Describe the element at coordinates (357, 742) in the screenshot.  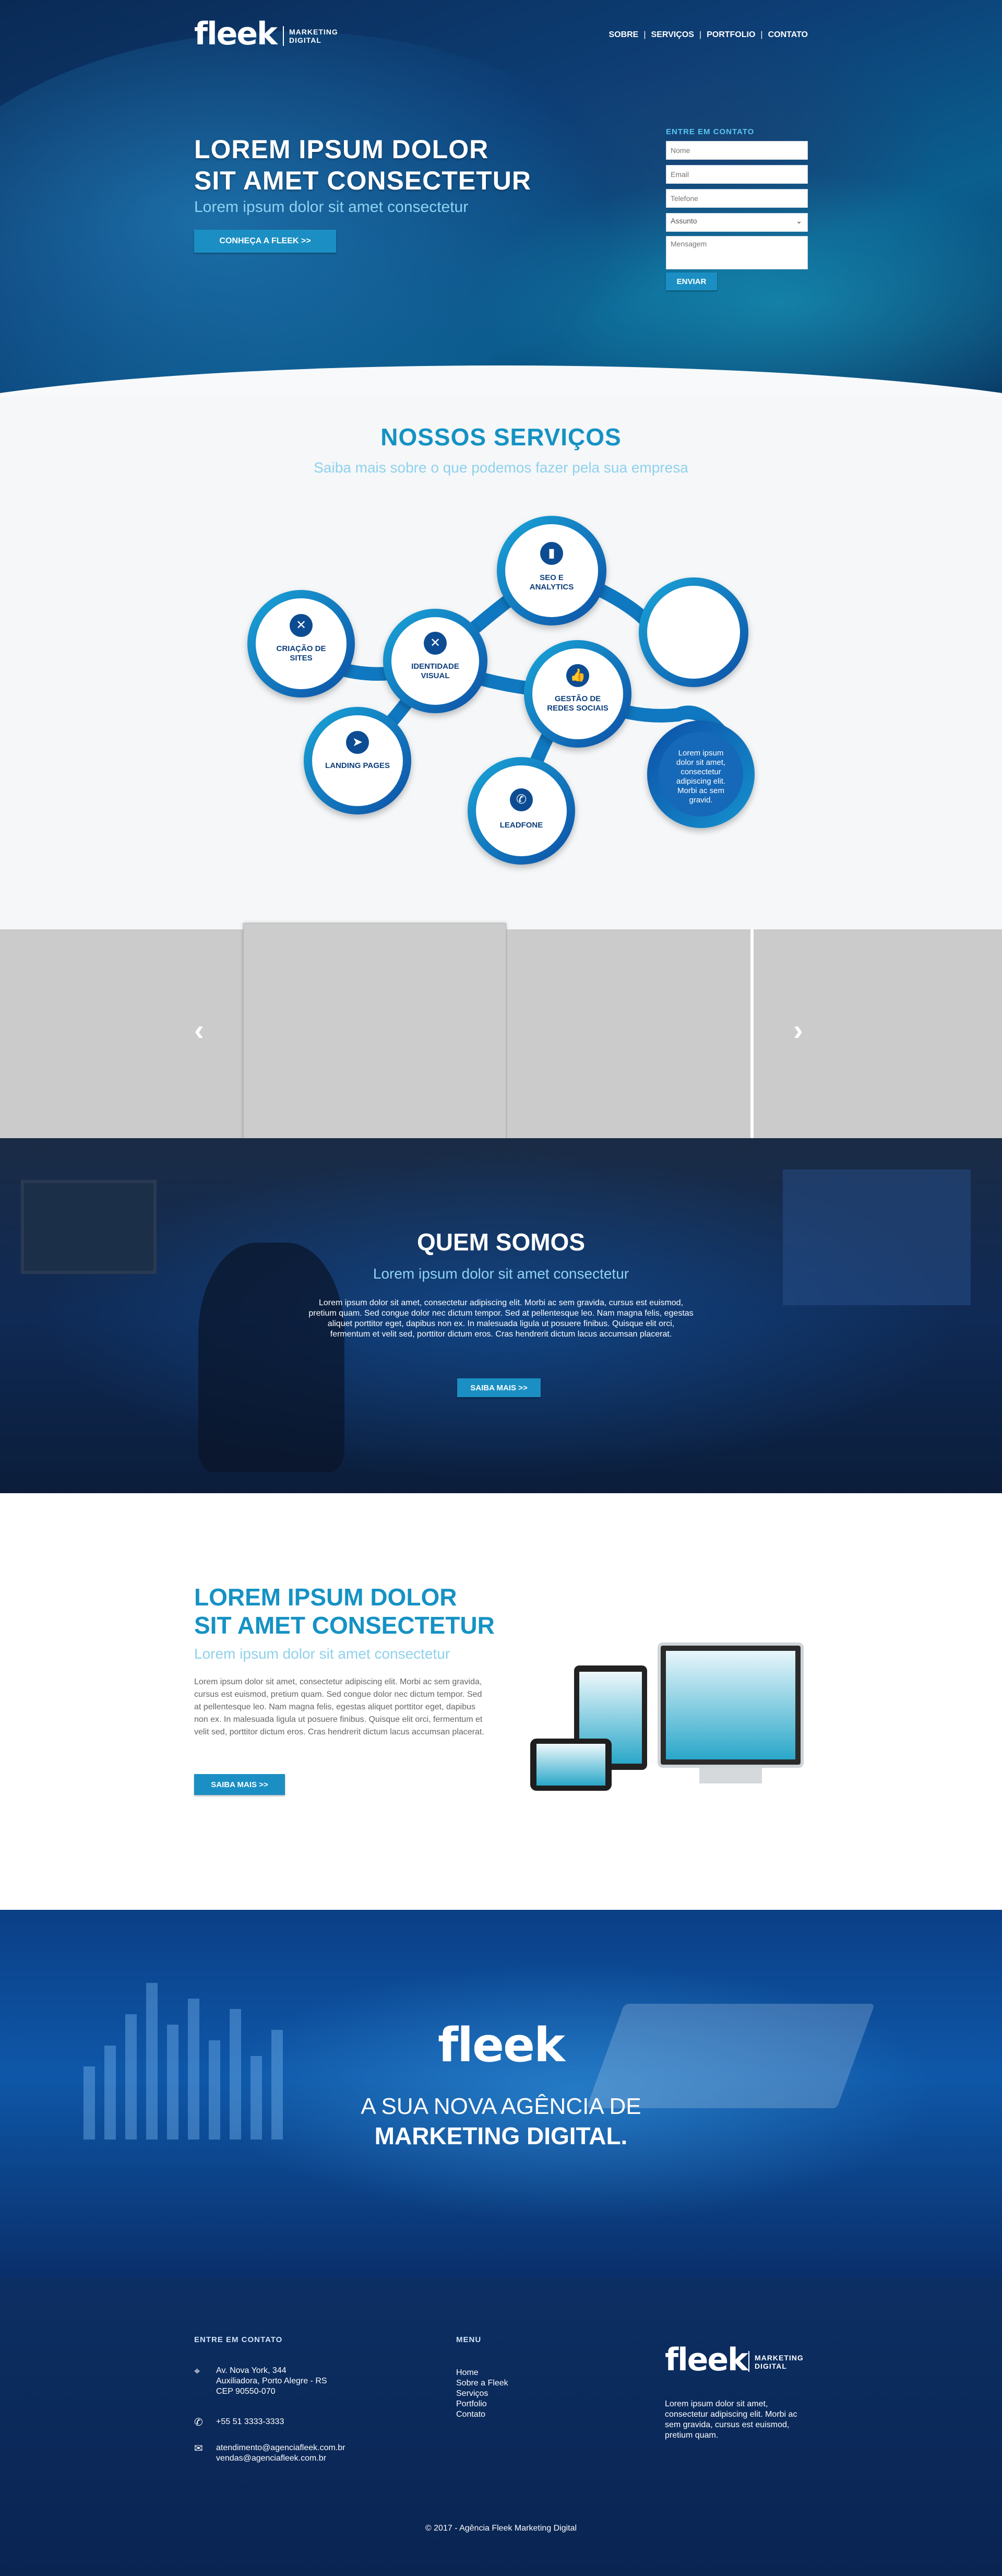
I see `cursor-icon: ➤` at that location.